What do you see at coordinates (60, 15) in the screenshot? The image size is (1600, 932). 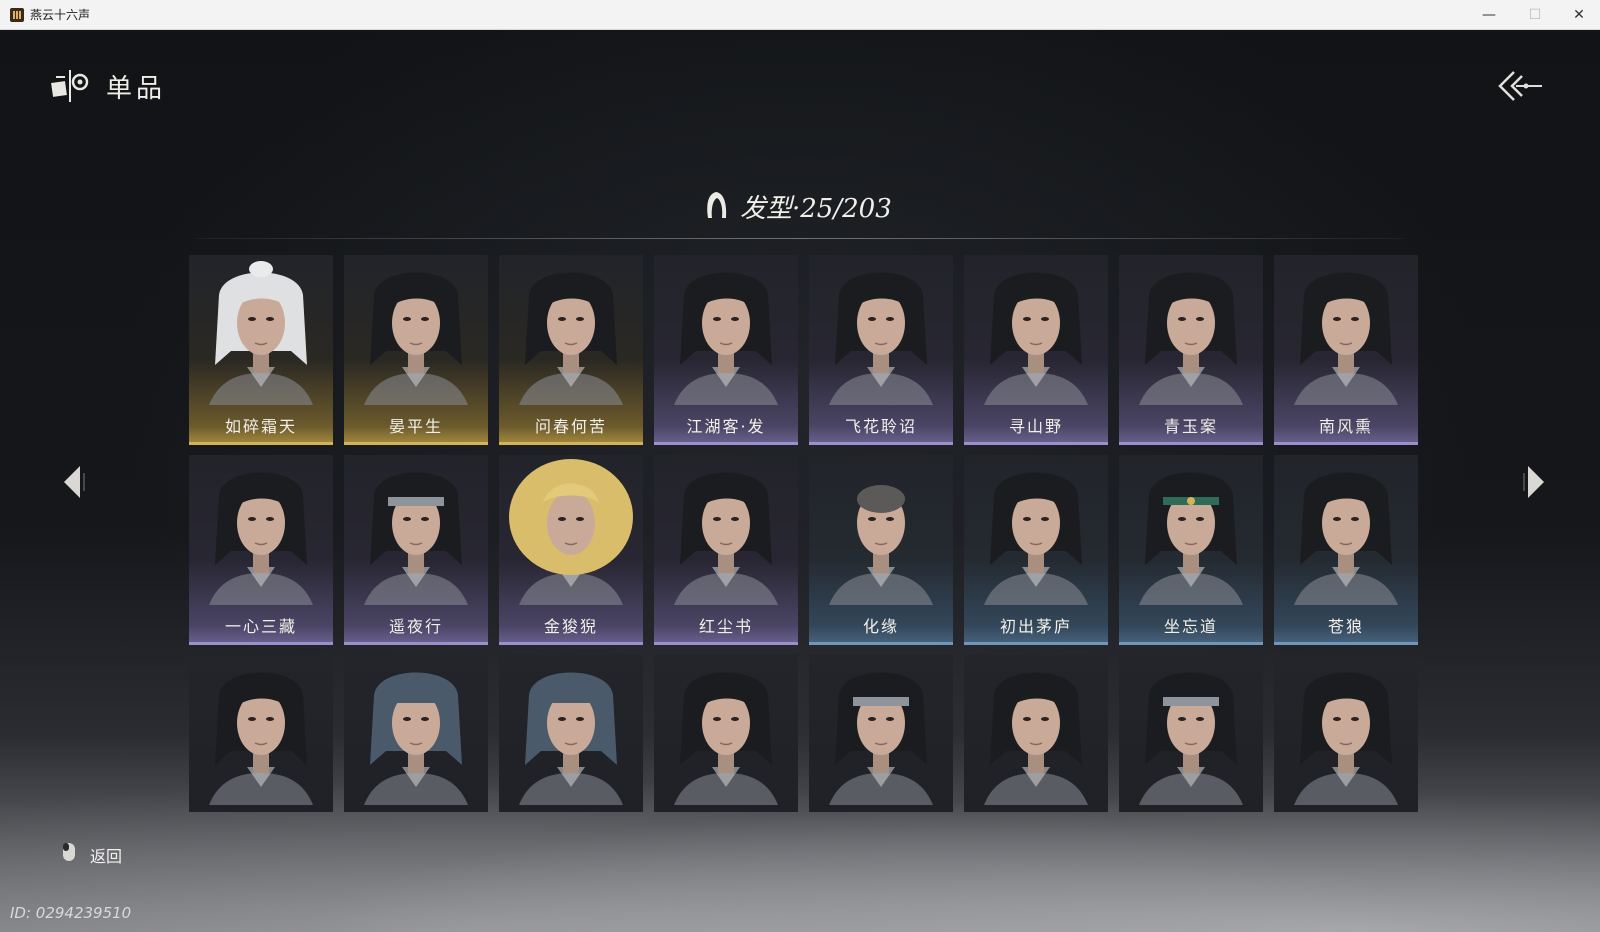 I see `window-title: 燕云十六声` at bounding box center [60, 15].